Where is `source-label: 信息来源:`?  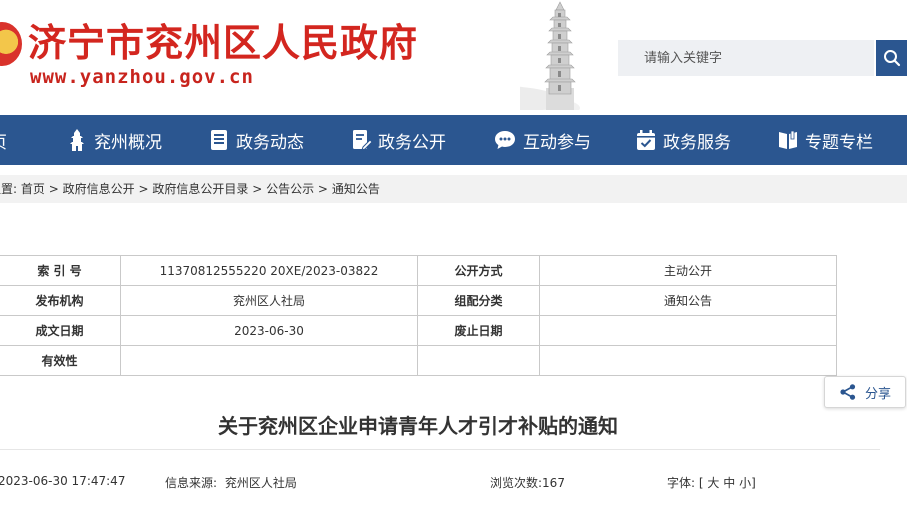 source-label: 信息来源: is located at coordinates (191, 483).